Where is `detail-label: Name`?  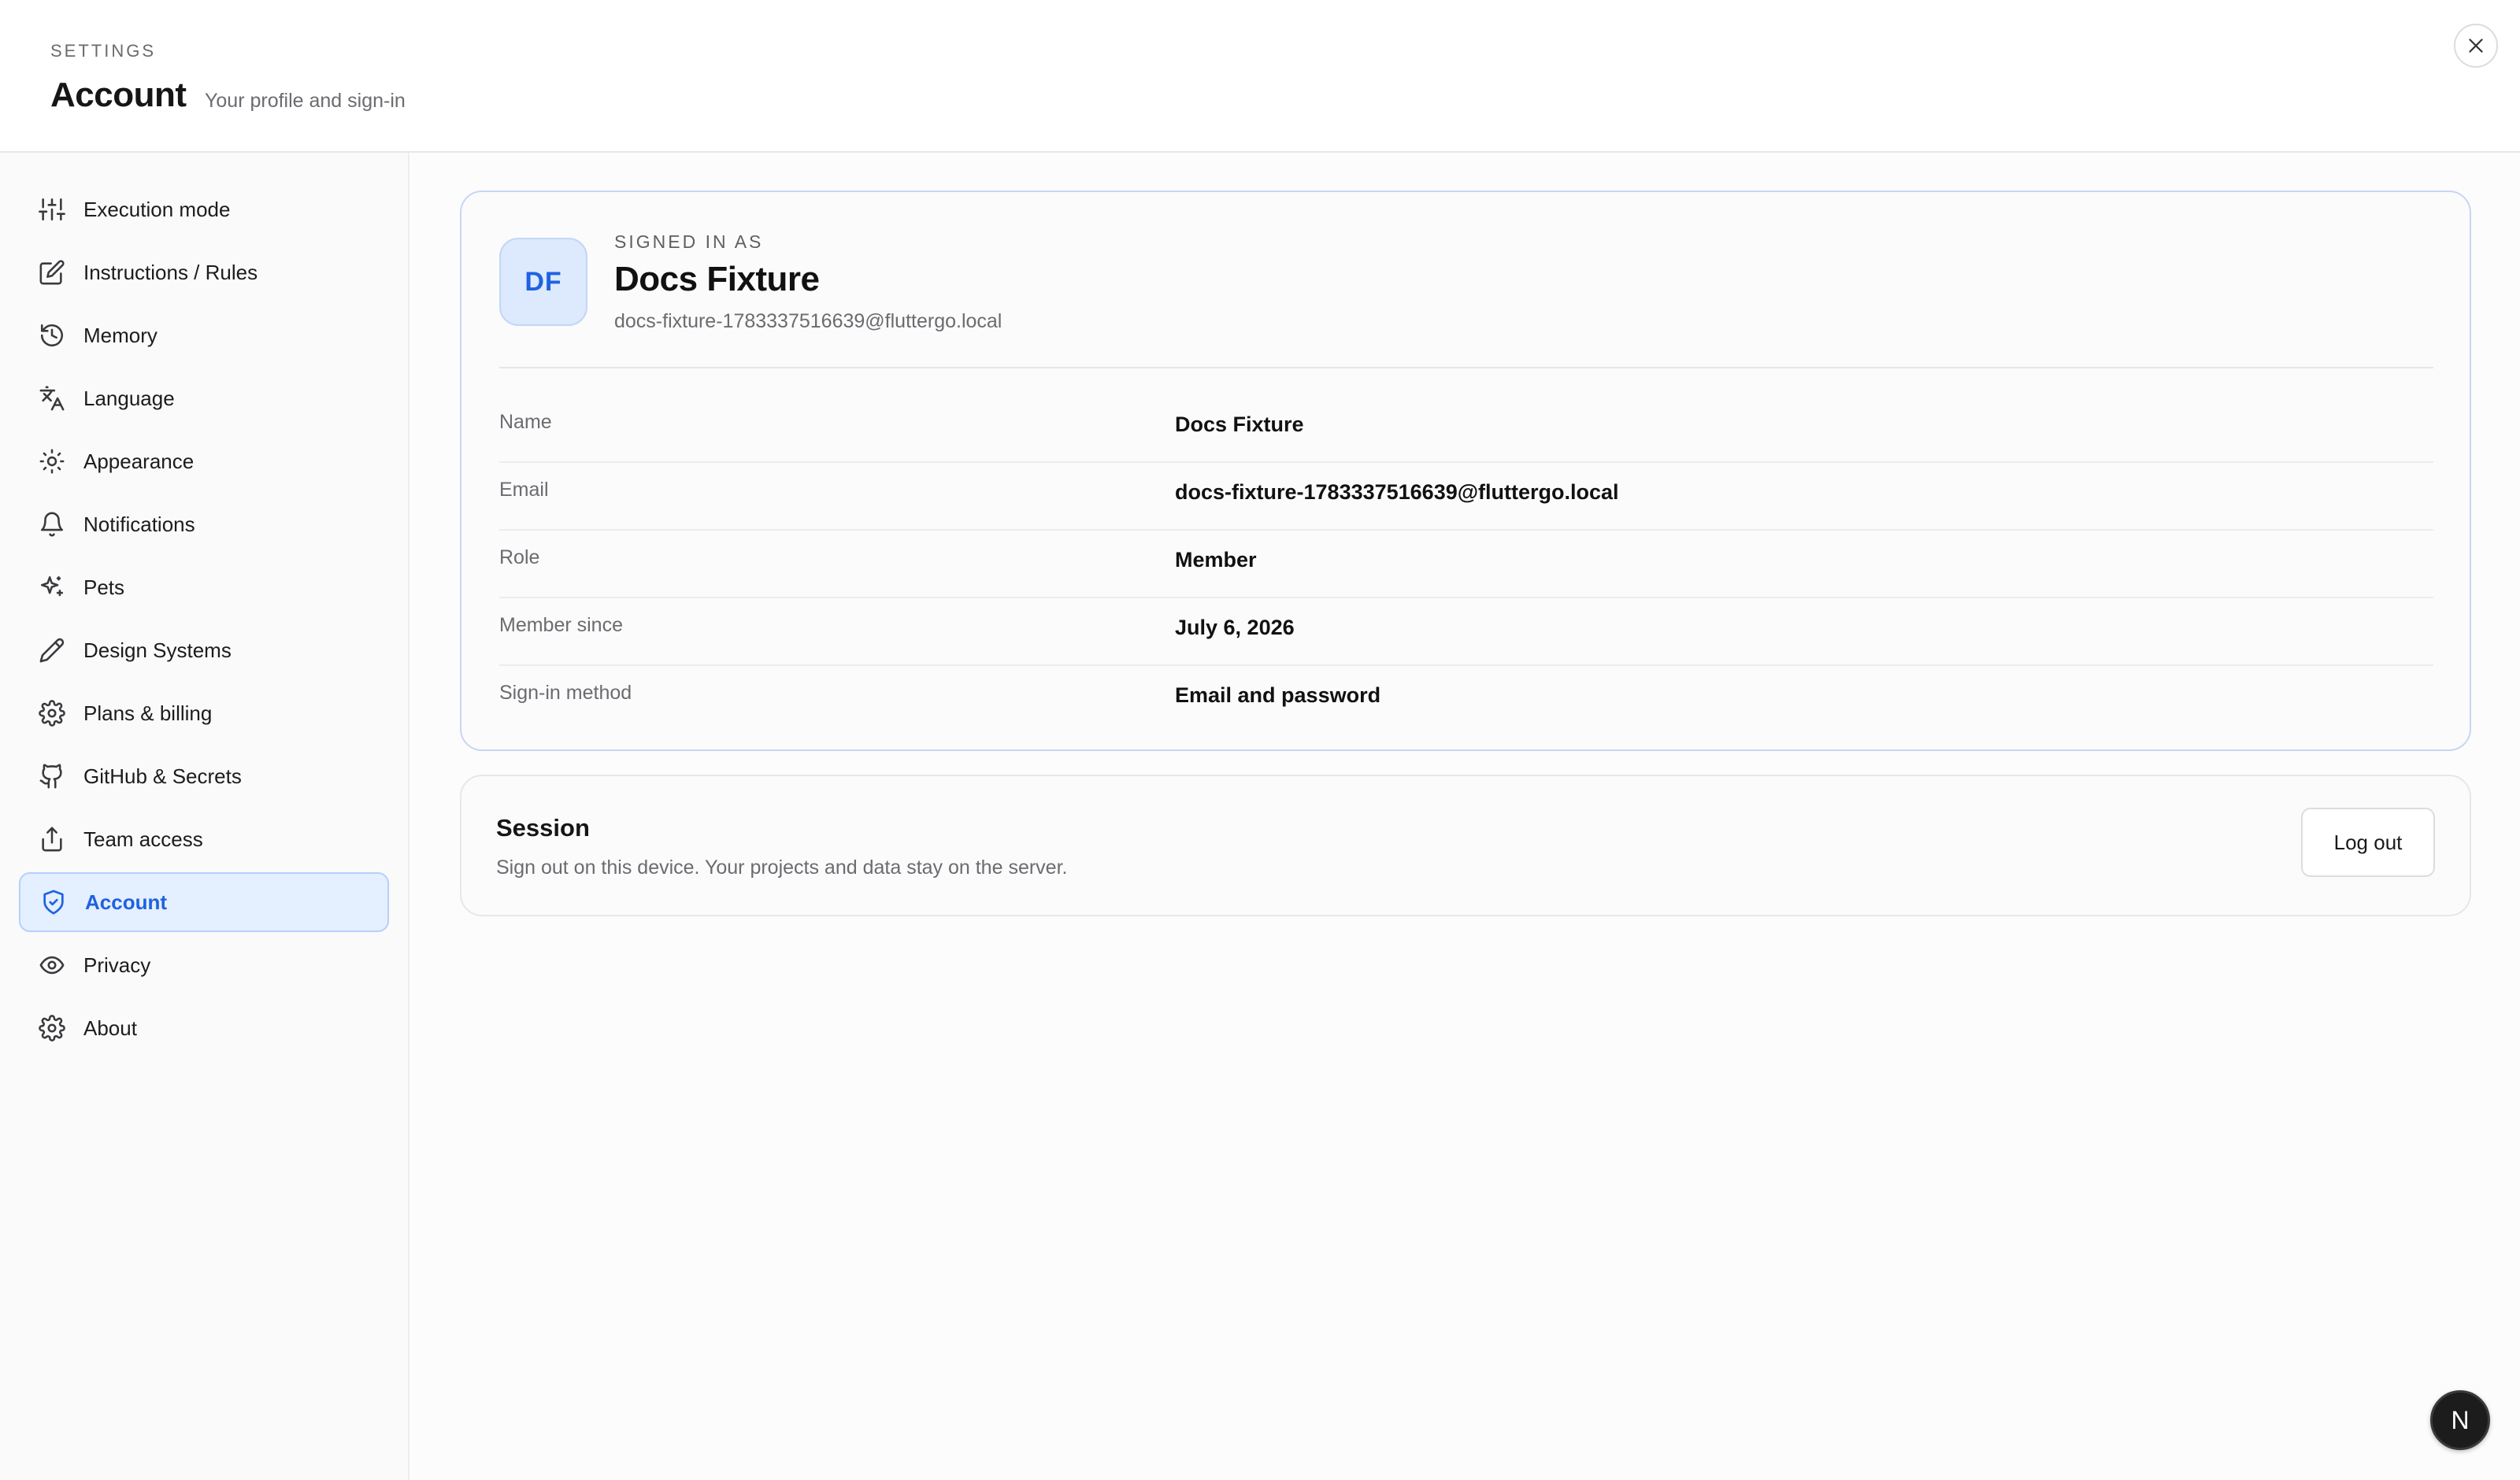
detail-label: Name is located at coordinates (525, 422).